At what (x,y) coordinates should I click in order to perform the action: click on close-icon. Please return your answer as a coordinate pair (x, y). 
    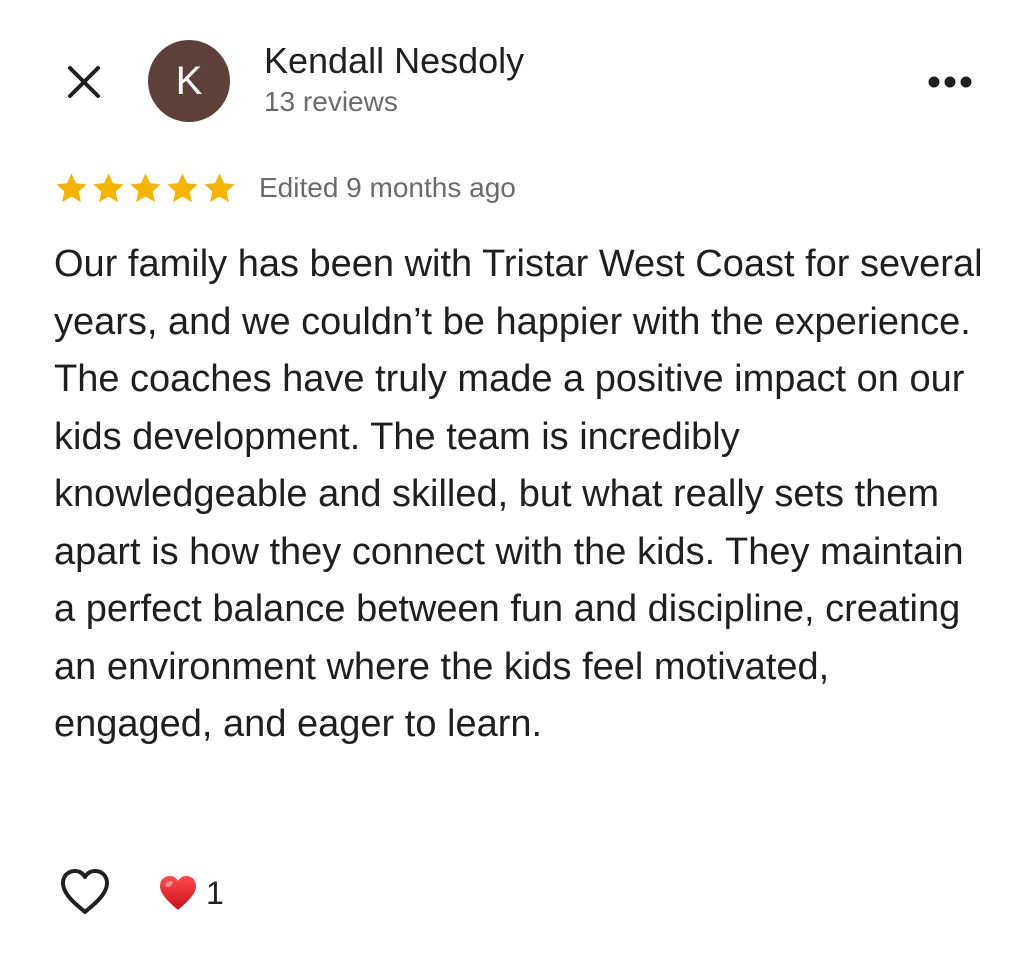
    Looking at the image, I should click on (84, 82).